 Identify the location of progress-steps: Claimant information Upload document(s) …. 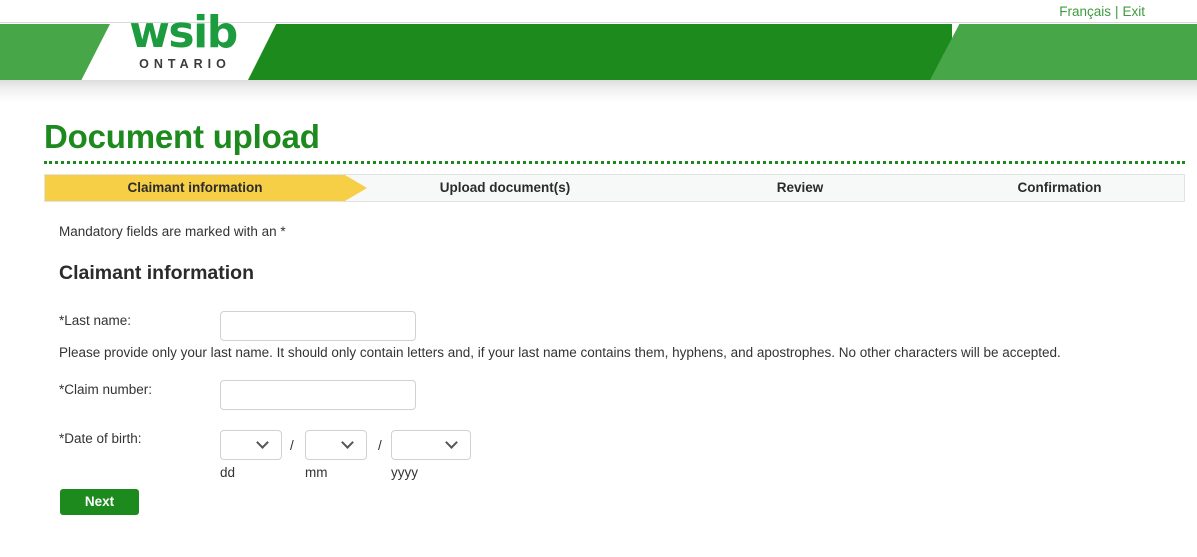
(614, 188).